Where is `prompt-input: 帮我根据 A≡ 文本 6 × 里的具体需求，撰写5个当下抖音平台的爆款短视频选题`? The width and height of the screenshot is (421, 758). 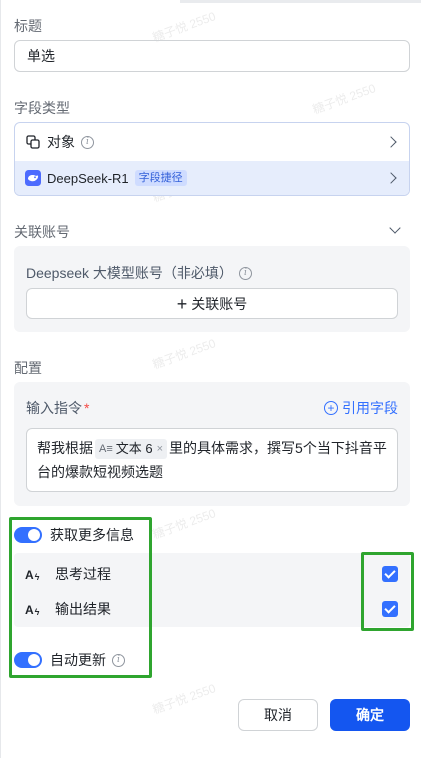
prompt-input: 帮我根据 A≡ 文本 6 × 里的具体需求，撰写5个当下抖音平台的爆款短视频选题 is located at coordinates (212, 460).